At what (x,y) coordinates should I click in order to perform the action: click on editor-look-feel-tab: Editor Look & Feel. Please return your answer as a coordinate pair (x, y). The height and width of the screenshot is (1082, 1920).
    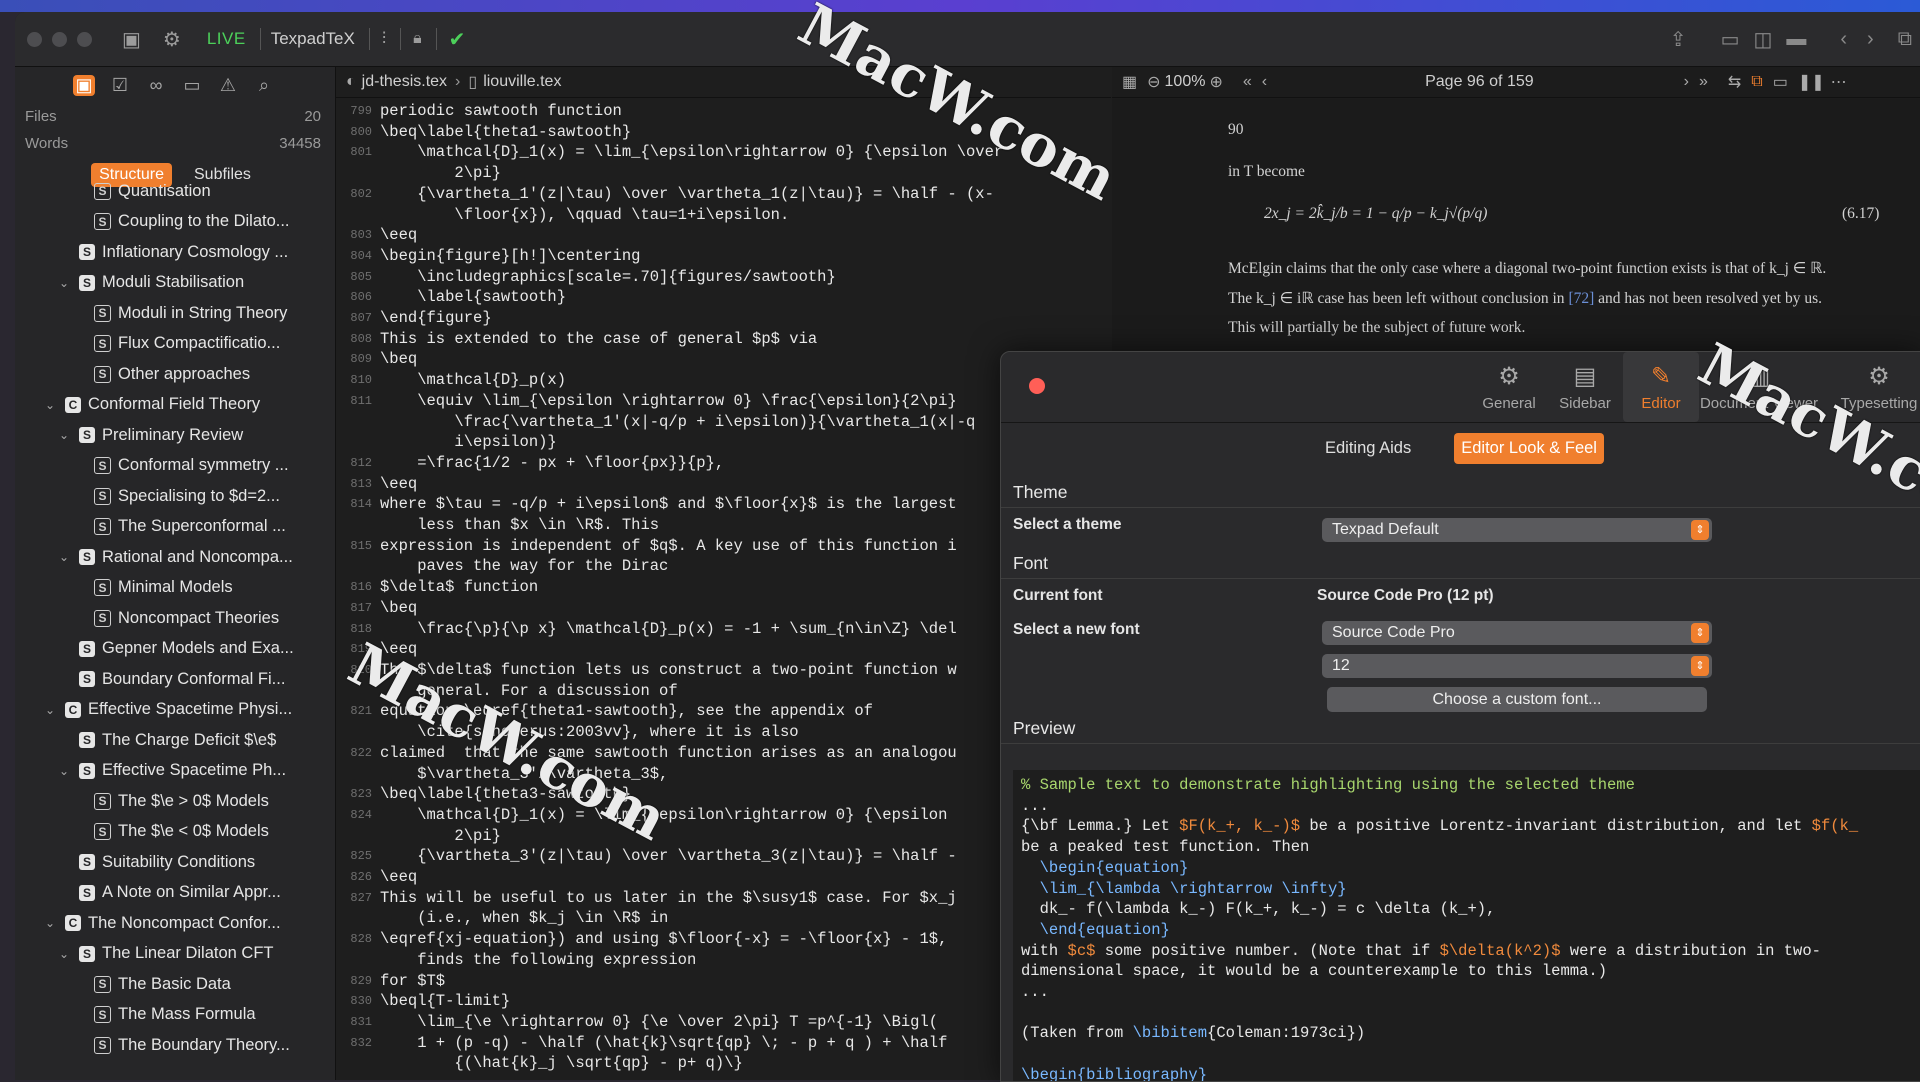
    Looking at the image, I should click on (1529, 448).